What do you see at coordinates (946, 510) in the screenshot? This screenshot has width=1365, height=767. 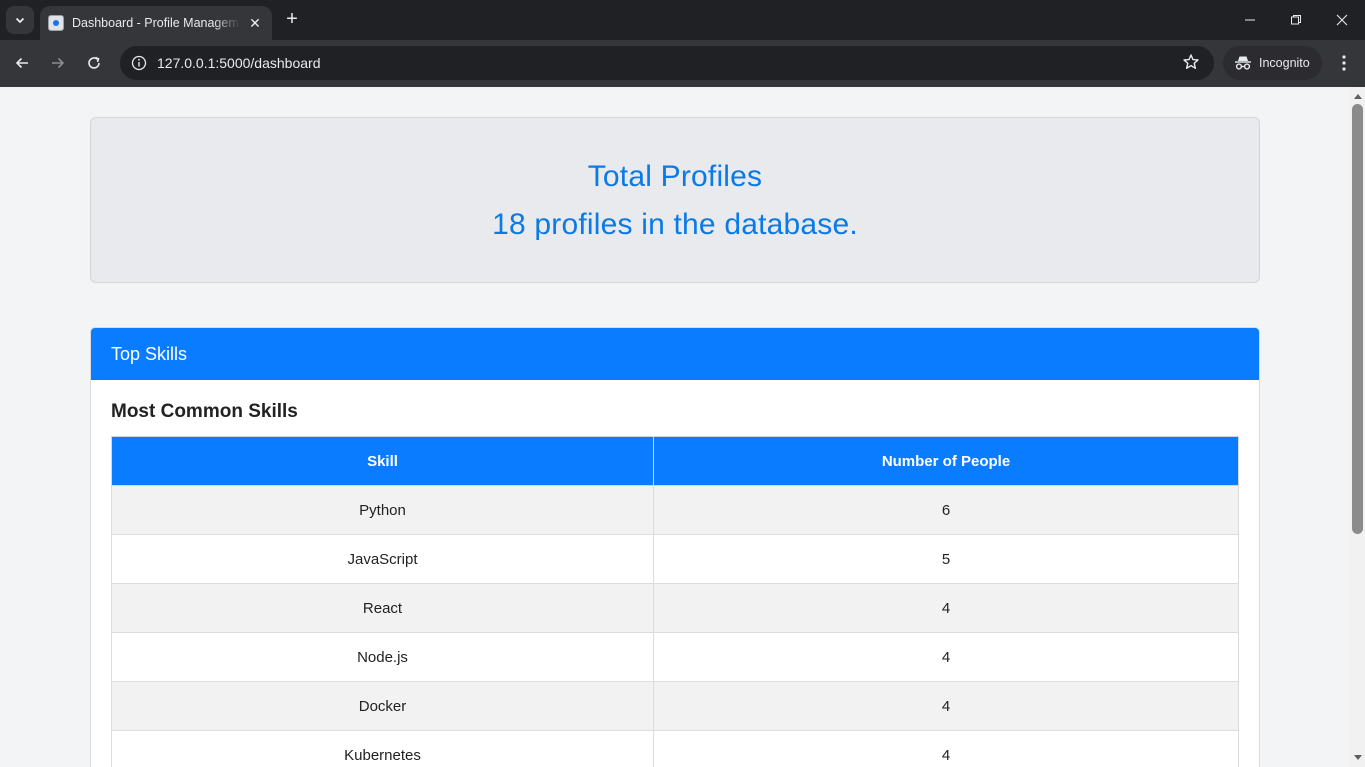 I see `count-cell: 6` at bounding box center [946, 510].